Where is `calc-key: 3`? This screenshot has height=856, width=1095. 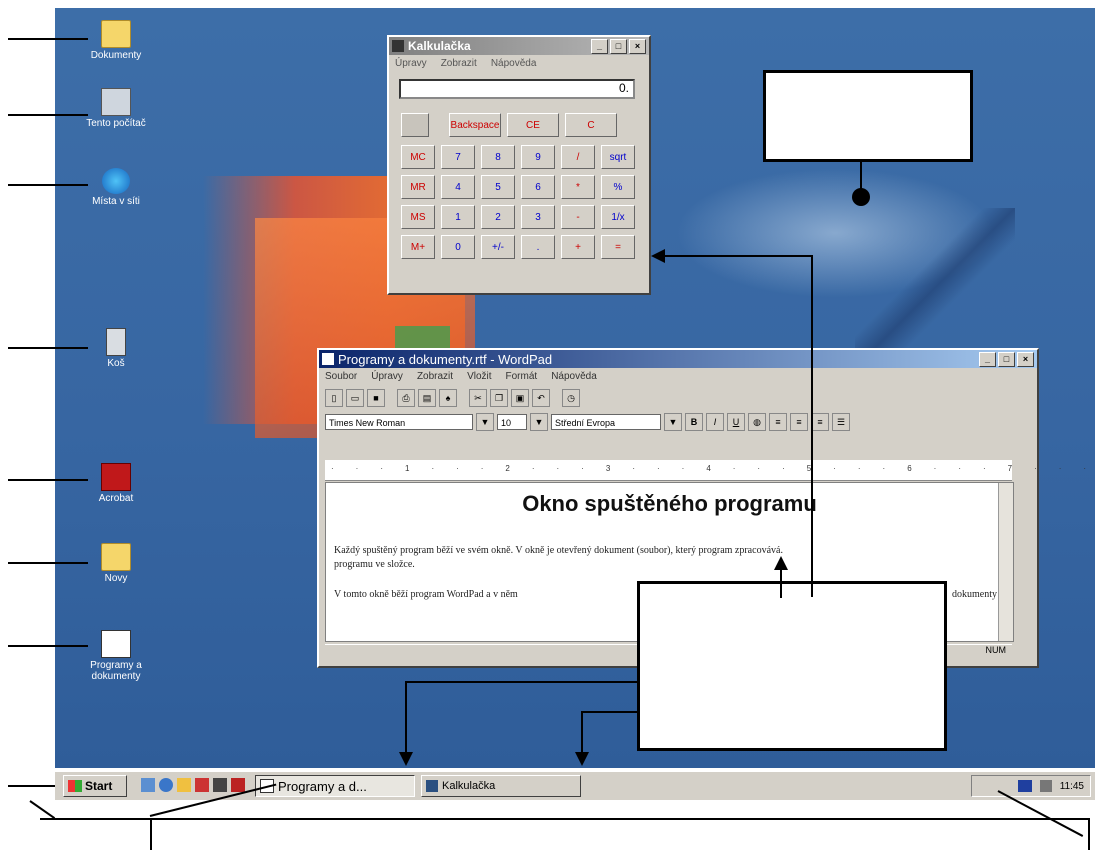
calc-key: 3 is located at coordinates (538, 217).